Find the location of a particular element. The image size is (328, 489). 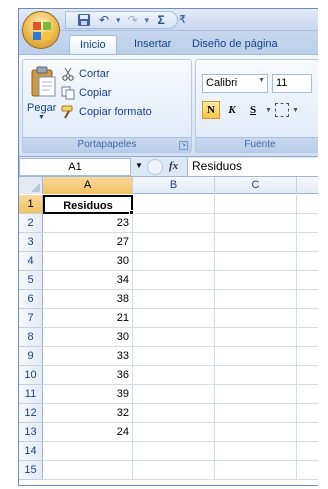

paste-button: Pegar is located at coordinates (41, 108).